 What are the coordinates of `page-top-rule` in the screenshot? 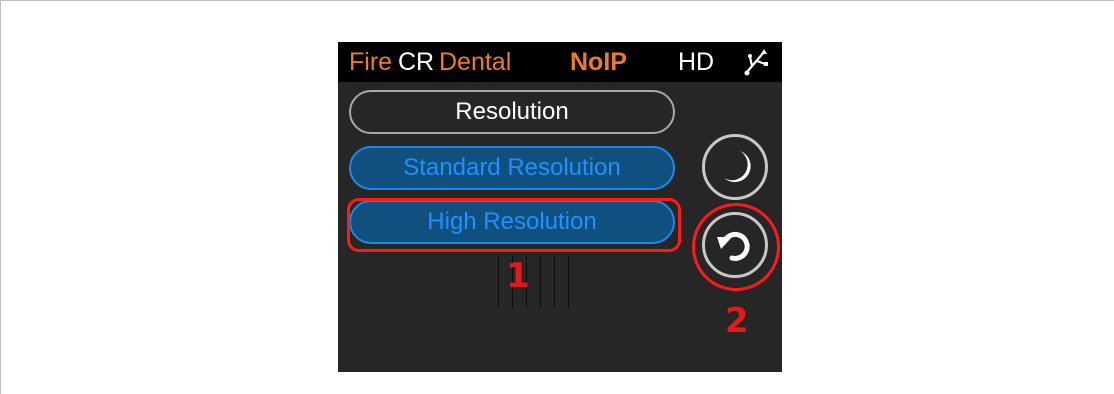 It's located at (557, 0).